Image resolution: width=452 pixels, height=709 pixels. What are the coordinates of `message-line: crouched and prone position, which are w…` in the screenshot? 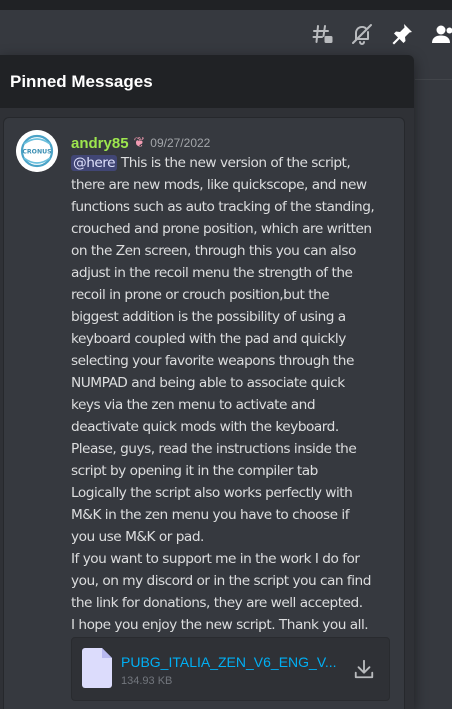 It's located at (221, 229).